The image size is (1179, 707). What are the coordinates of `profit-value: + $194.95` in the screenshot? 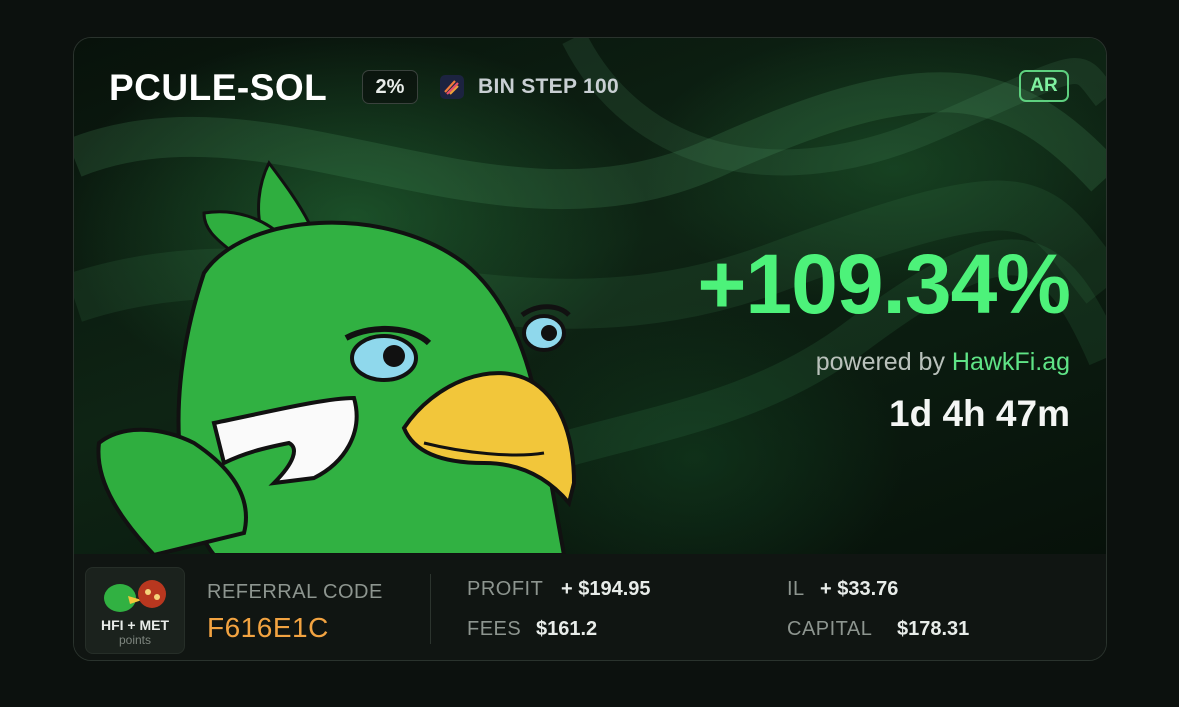 It's located at (606, 589).